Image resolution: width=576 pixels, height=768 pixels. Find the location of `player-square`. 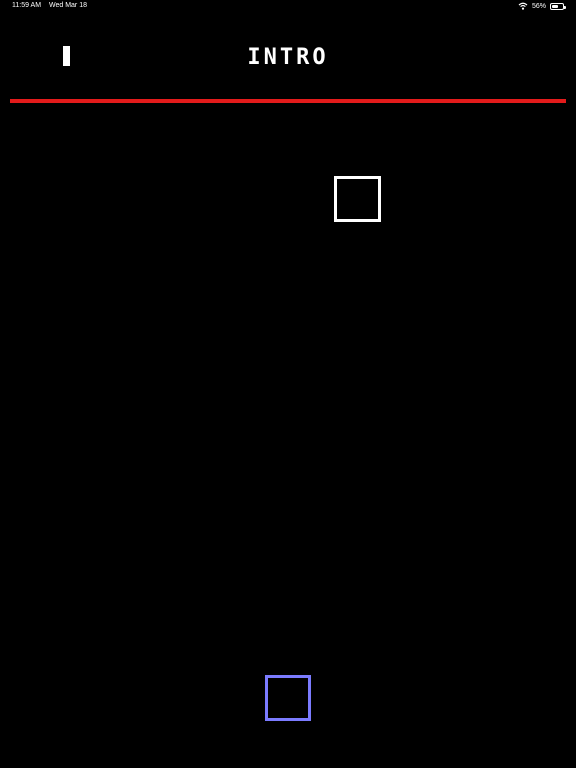

player-square is located at coordinates (288, 698).